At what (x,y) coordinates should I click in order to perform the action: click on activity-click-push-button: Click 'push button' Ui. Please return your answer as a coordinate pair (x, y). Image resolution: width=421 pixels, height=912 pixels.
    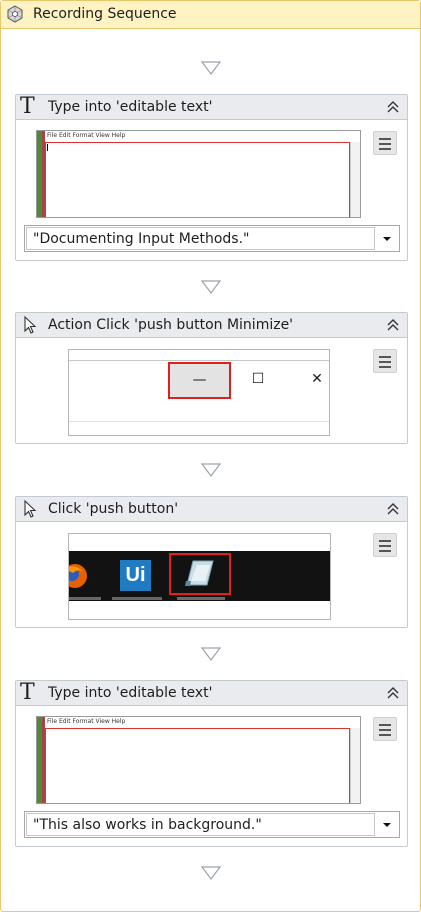
    Looking at the image, I should click on (211, 562).